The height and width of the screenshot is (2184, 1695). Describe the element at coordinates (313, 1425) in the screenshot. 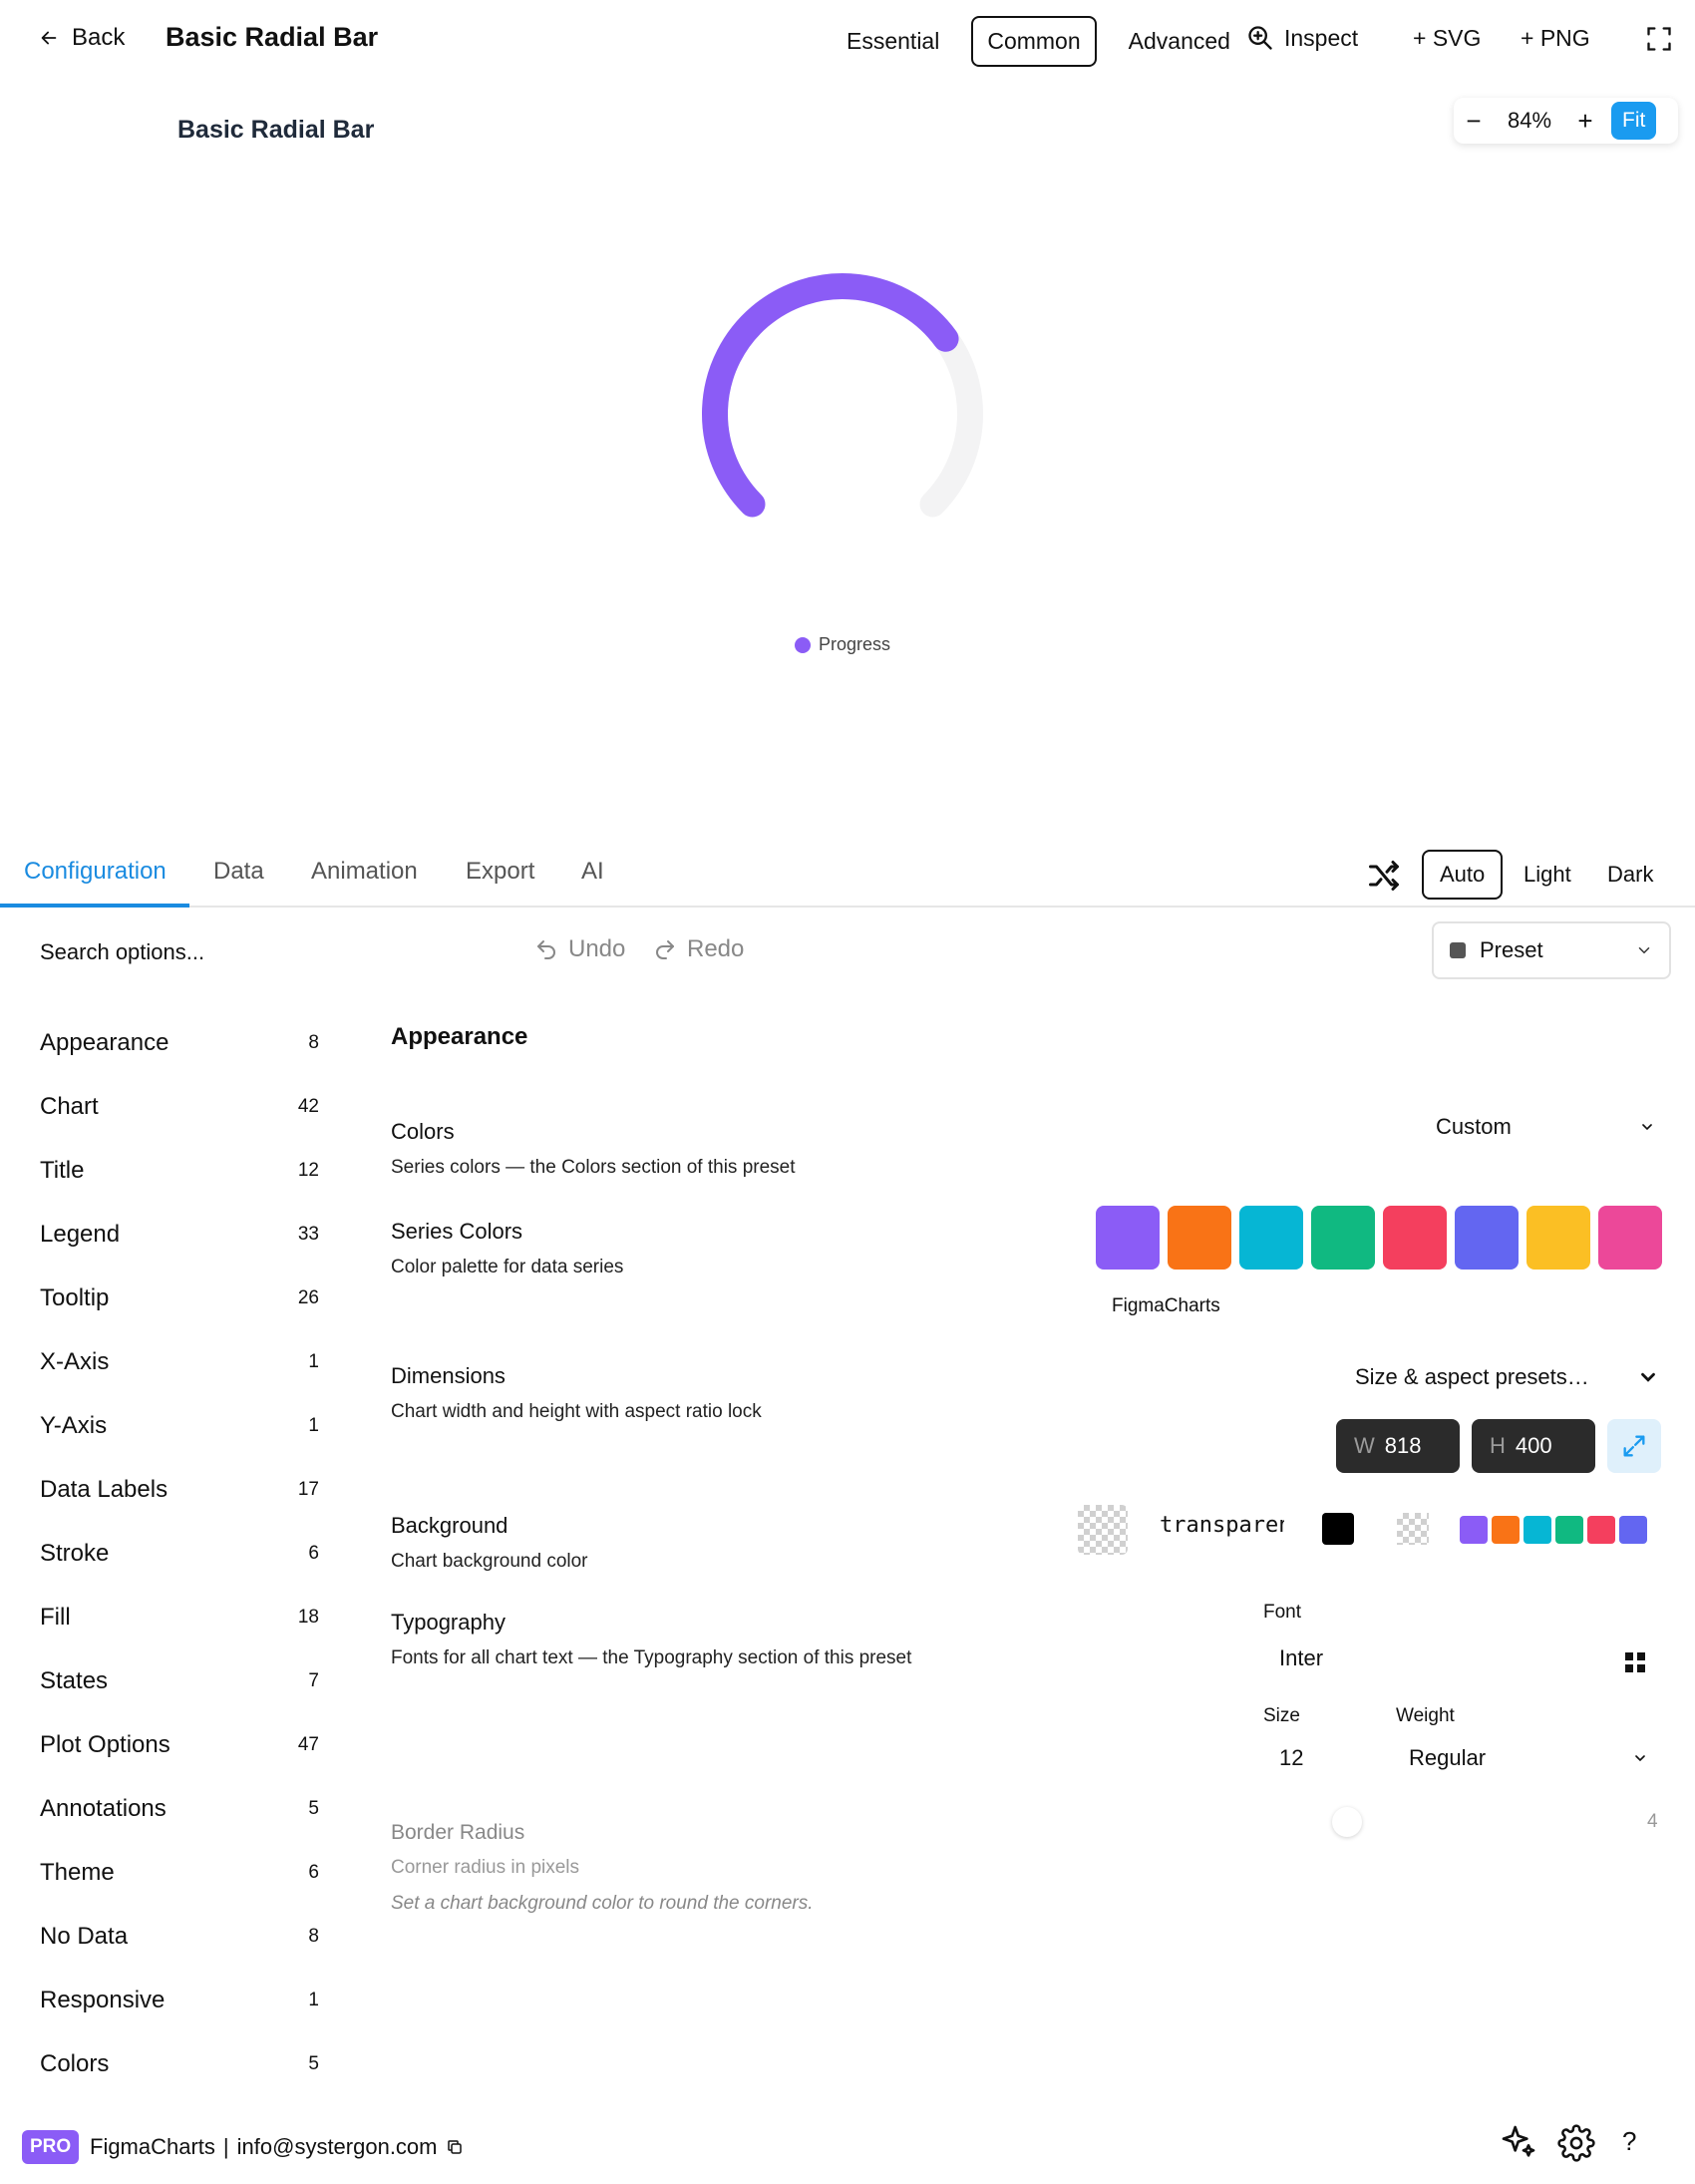

I see `sidebar-item-count: 1` at that location.